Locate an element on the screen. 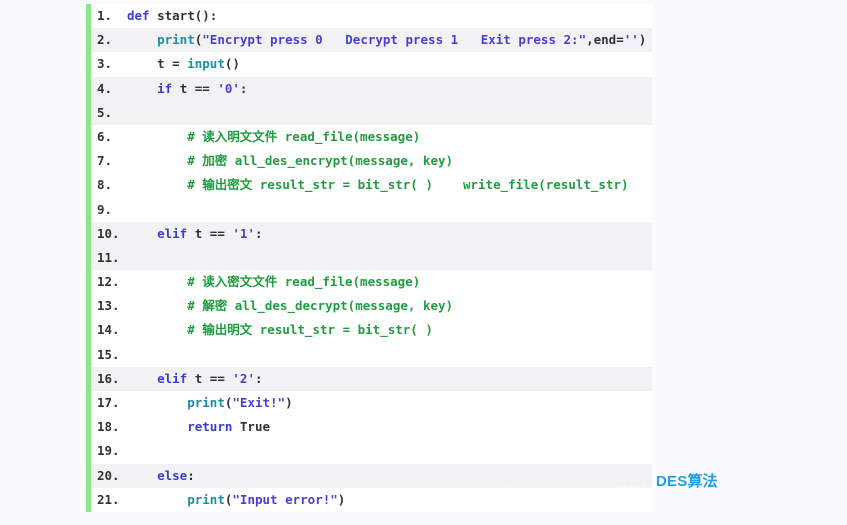 The image size is (847, 525). line-number: 16. is located at coordinates (108, 378).